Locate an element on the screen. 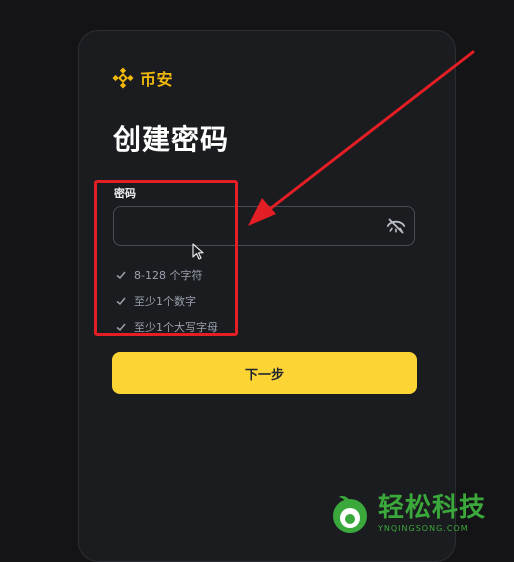 This screenshot has width=514, height=562. next-step-button: 下一步 is located at coordinates (264, 373).